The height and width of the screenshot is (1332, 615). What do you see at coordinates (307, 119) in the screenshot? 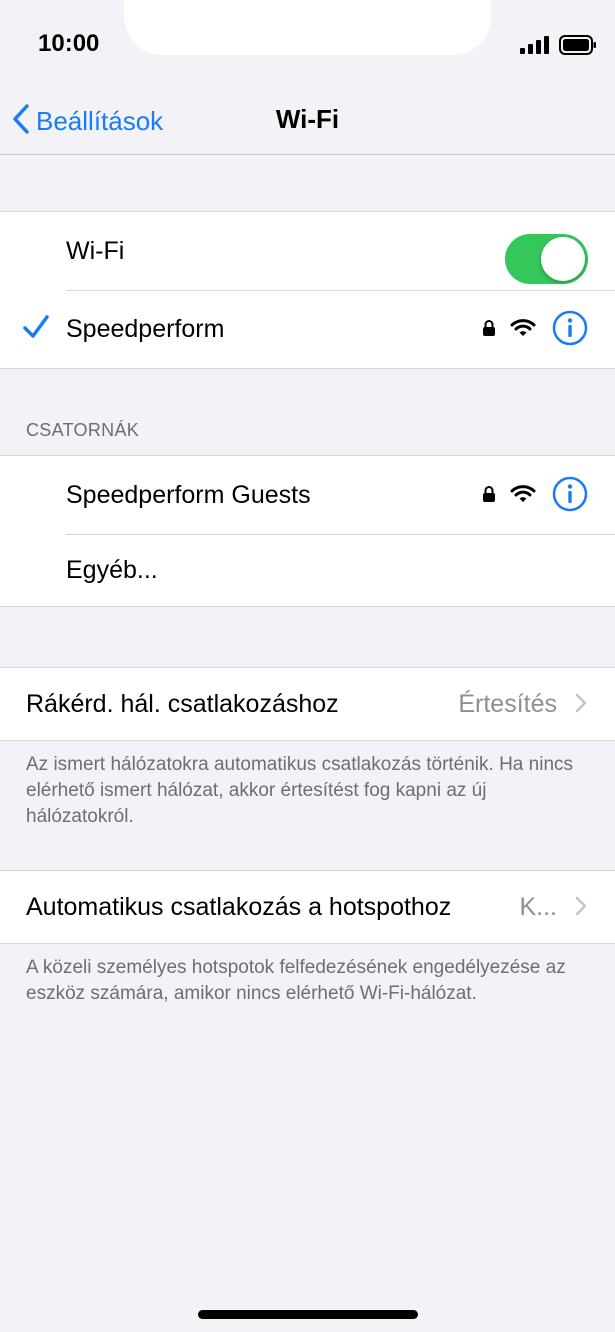
I see `page-title: Wi-Fi` at bounding box center [307, 119].